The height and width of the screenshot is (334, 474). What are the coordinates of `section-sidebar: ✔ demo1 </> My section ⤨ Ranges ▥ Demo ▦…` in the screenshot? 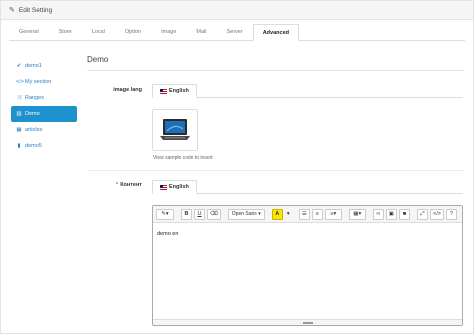 It's located at (44, 106).